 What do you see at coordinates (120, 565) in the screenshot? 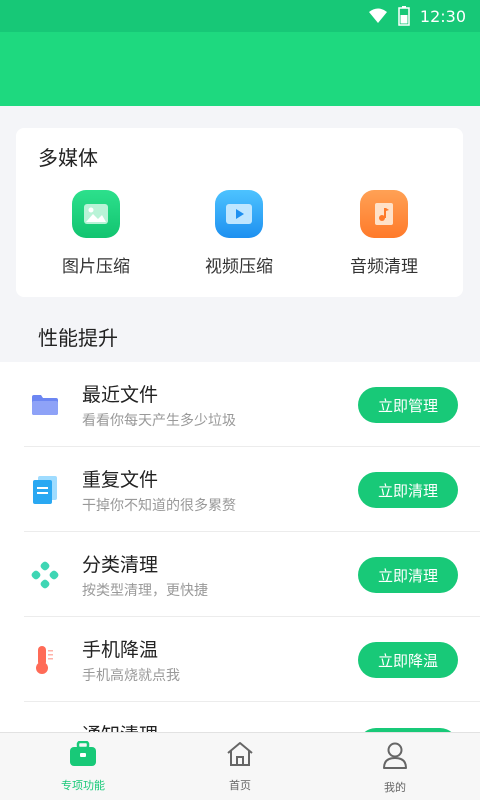
I see `row-title: 分类清理` at bounding box center [120, 565].